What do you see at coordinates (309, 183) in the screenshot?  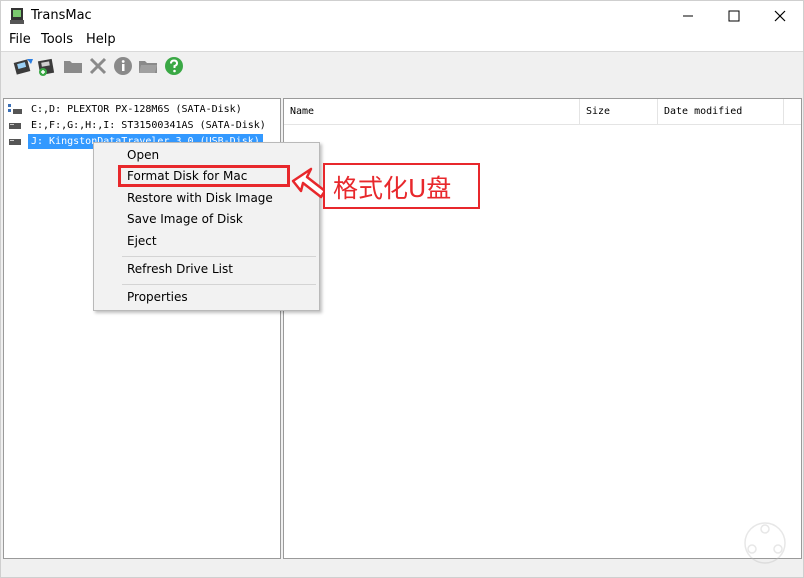 I see `annotation-arrow-icon` at bounding box center [309, 183].